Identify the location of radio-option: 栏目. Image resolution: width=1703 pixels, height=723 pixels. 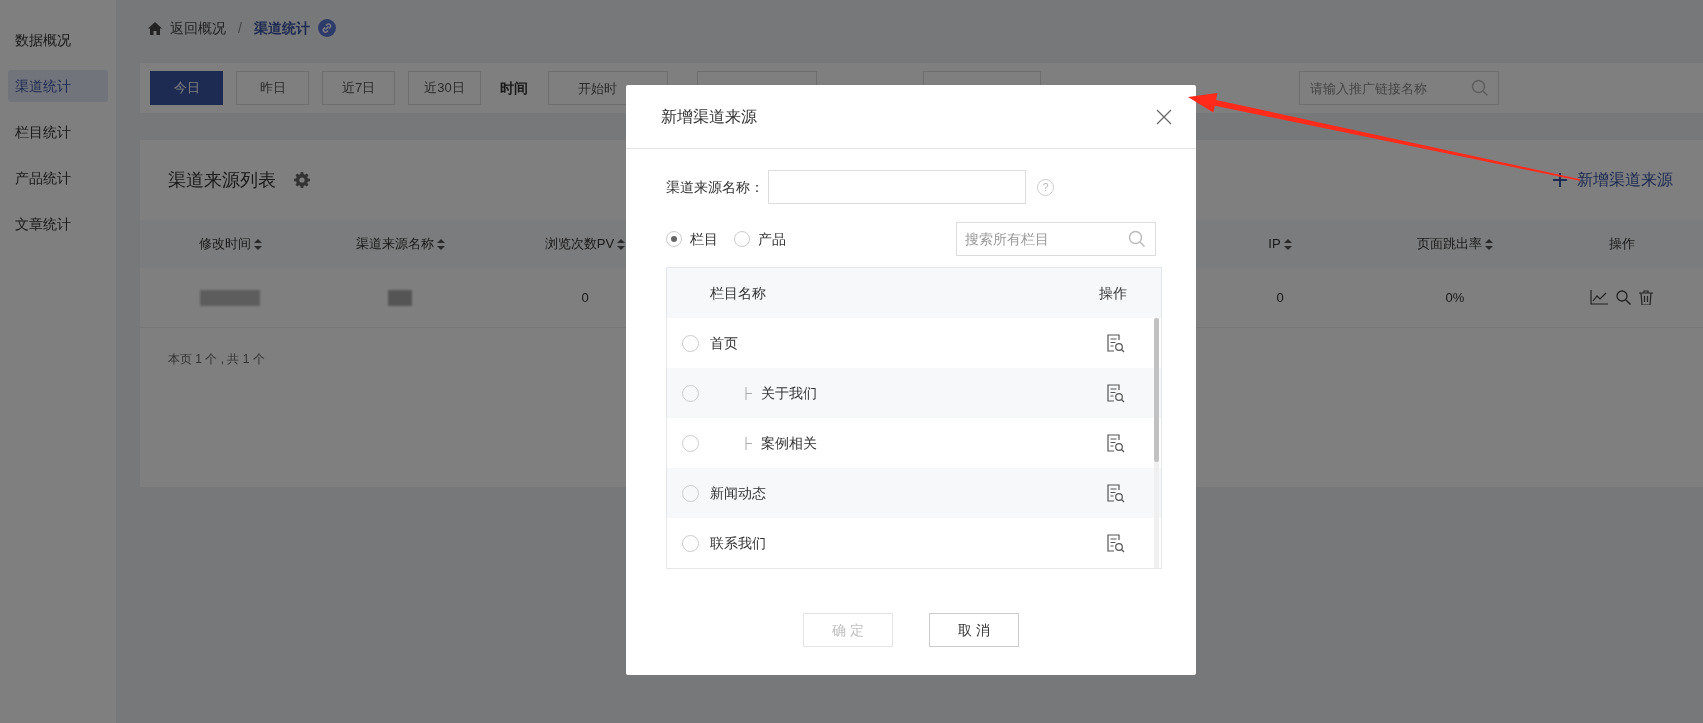
(692, 239).